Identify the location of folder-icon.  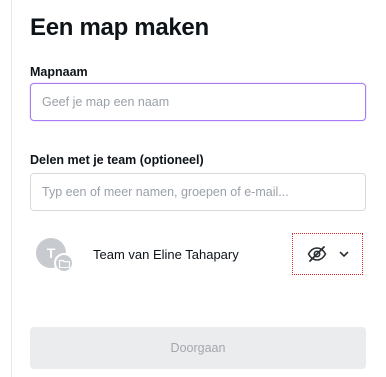
(64, 263).